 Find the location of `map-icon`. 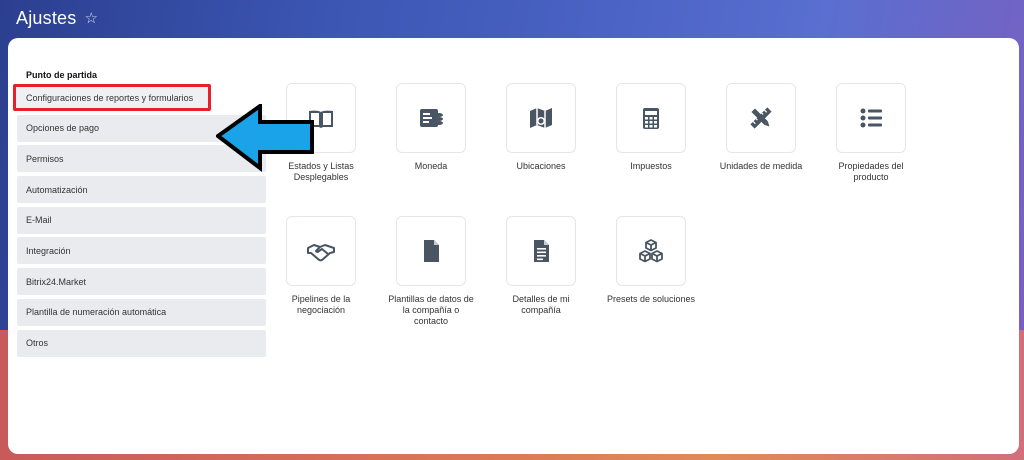

map-icon is located at coordinates (541, 118).